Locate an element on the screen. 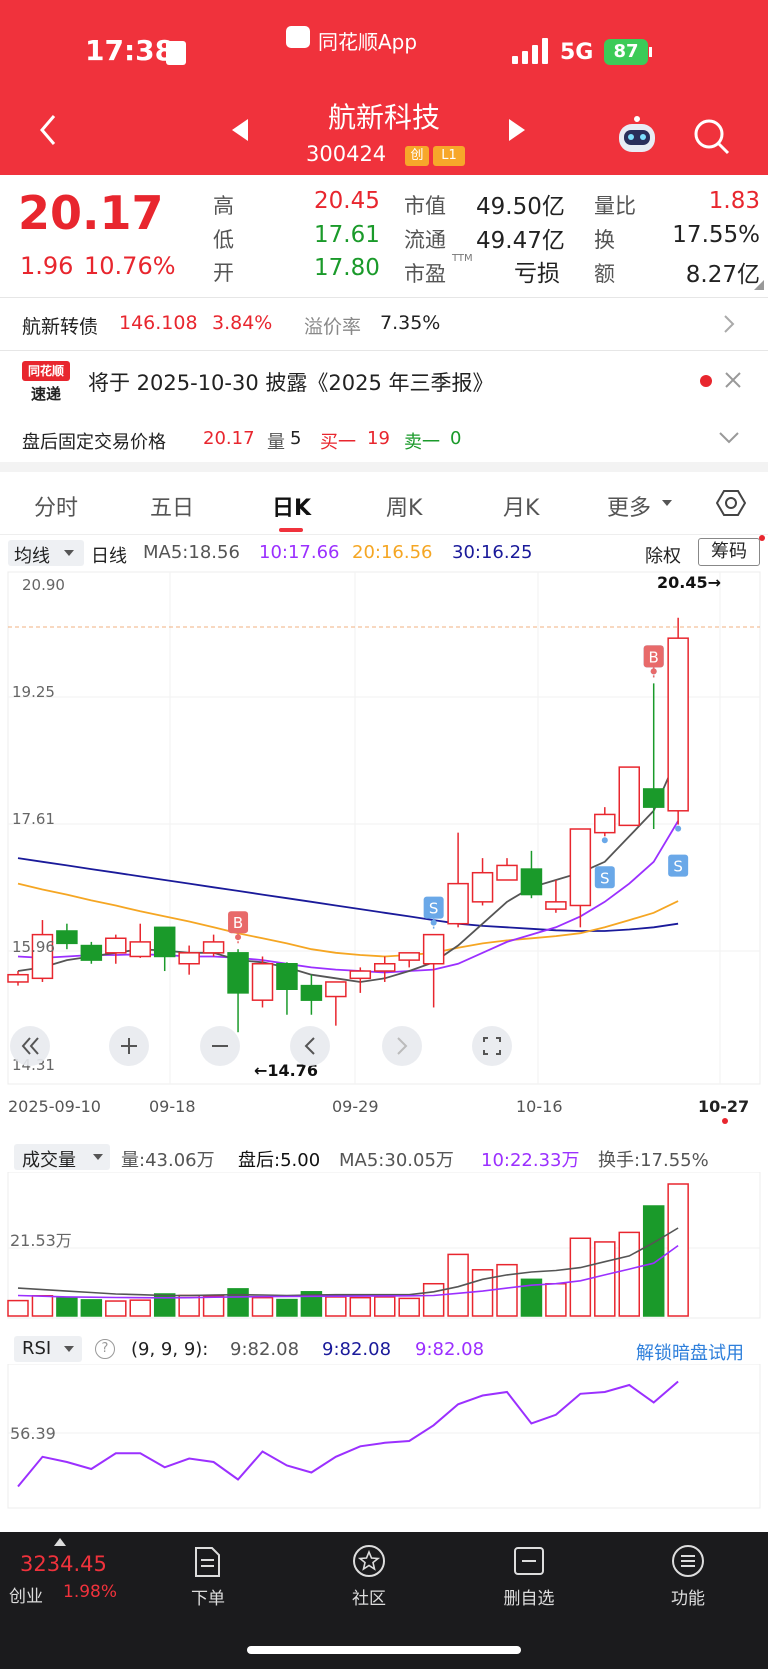 Image resolution: width=768 pixels, height=1669 pixels. status-app-name: 同花顺App is located at coordinates (368, 42).